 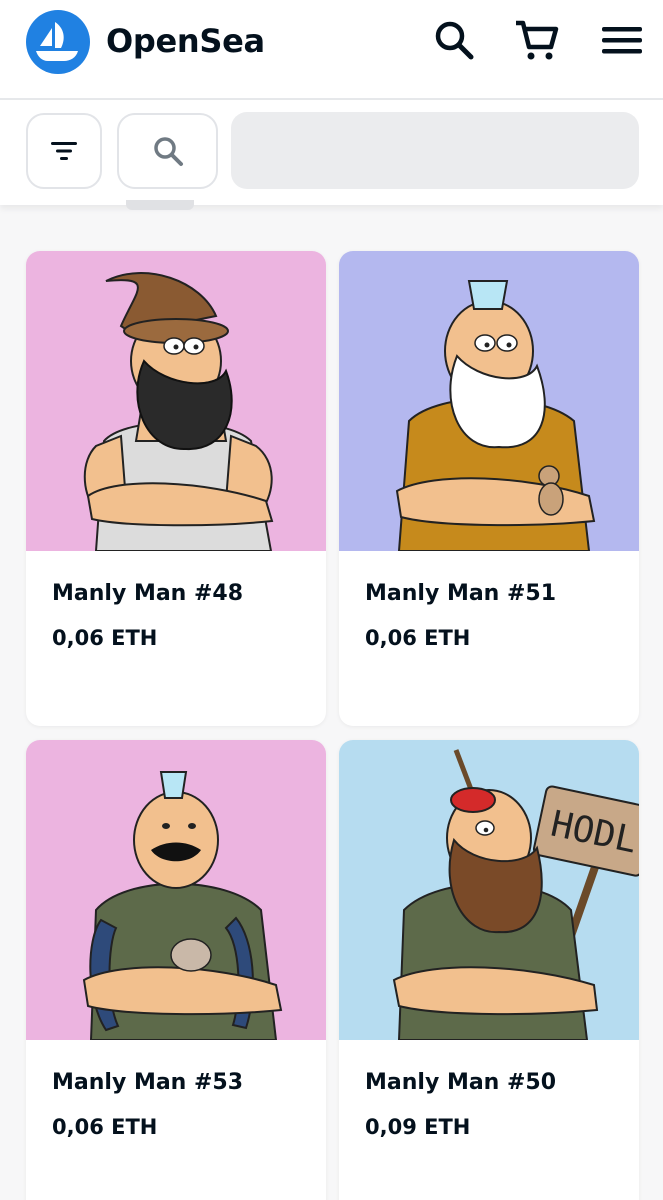 I want to click on cart-icon, so click(x=536, y=40).